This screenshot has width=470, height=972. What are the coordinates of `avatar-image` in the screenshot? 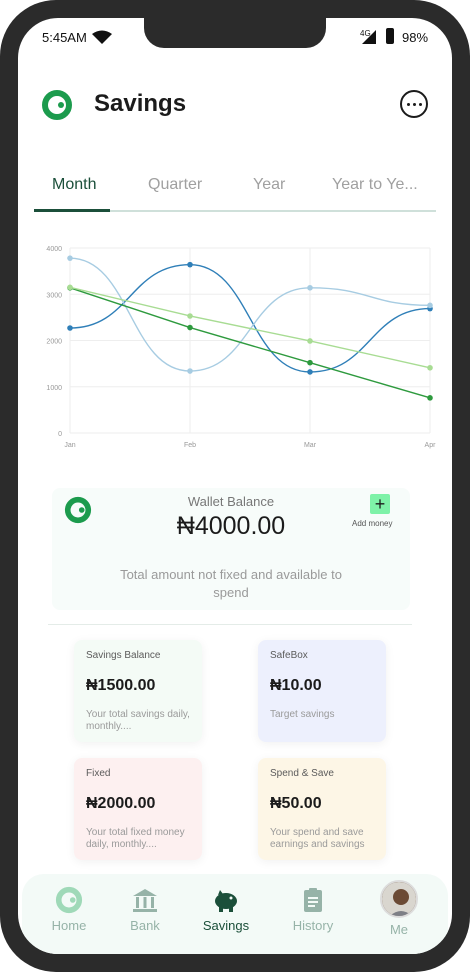 It's located at (399, 899).